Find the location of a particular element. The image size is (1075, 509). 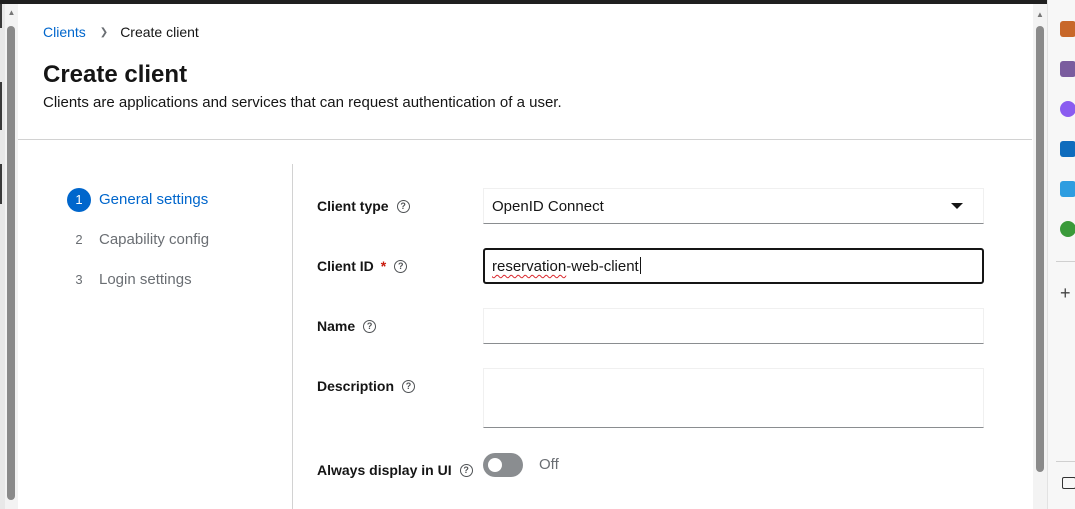

step-number: 2 is located at coordinates (79, 239).